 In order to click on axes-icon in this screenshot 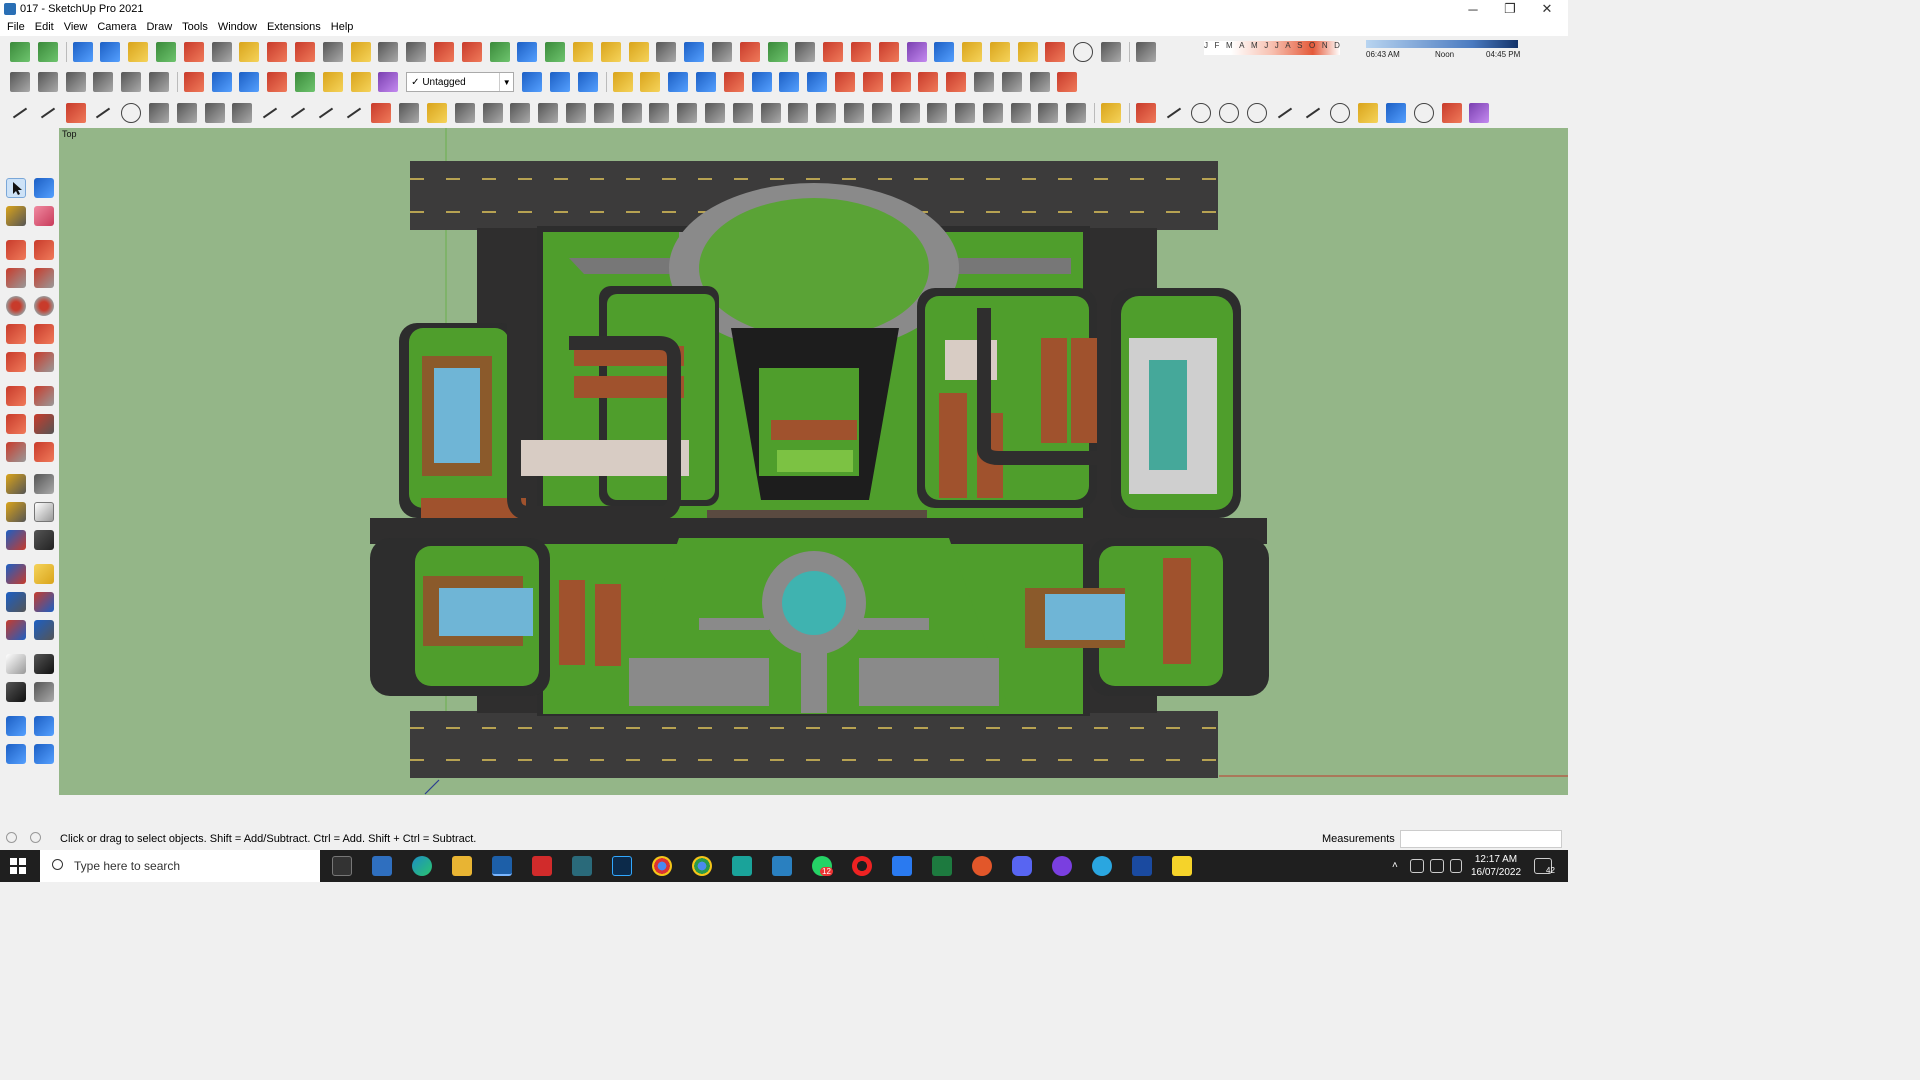, I will do `click(622, 82)`.